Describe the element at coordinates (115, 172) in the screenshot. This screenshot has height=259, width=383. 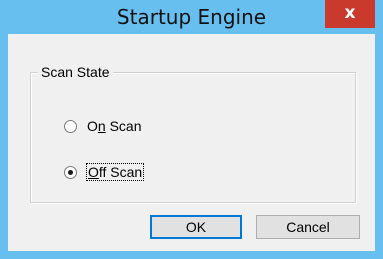
I see `radio-label-off-scan: Off Scan` at that location.